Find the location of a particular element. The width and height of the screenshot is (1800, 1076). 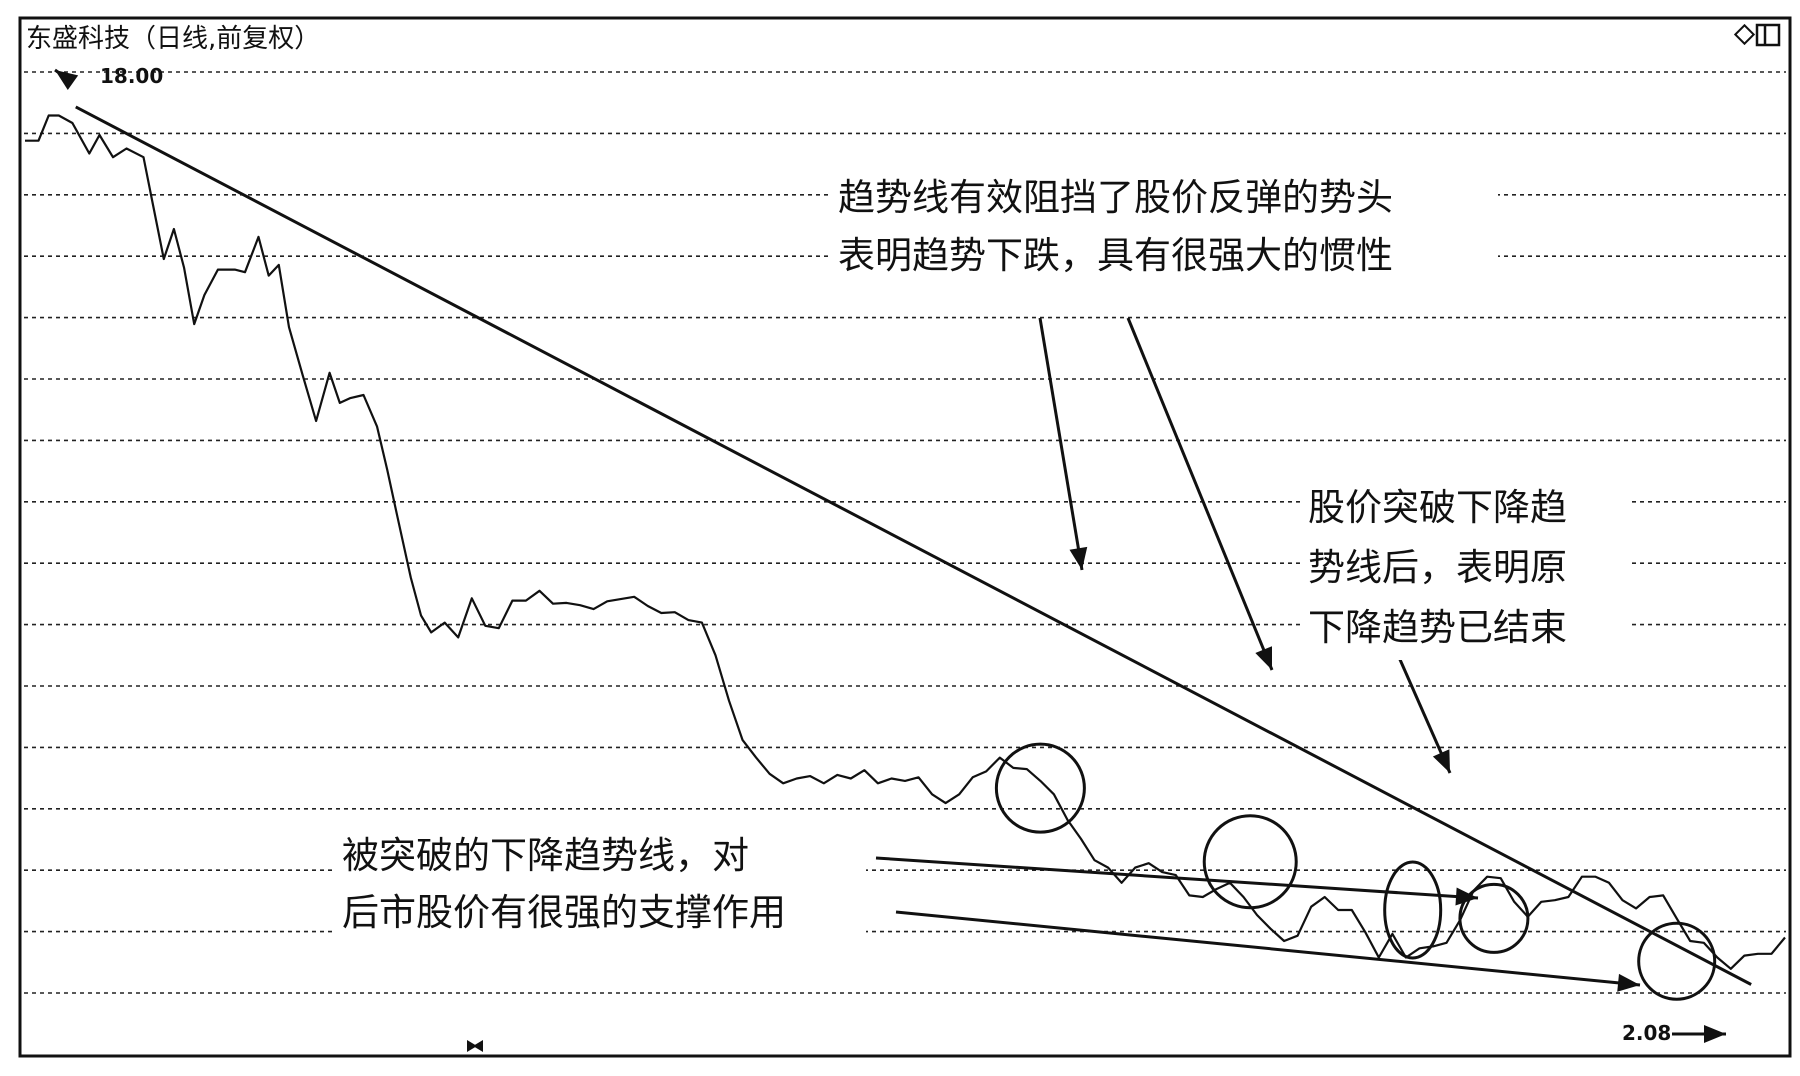

high-price-label: 18.00 is located at coordinates (131, 76).